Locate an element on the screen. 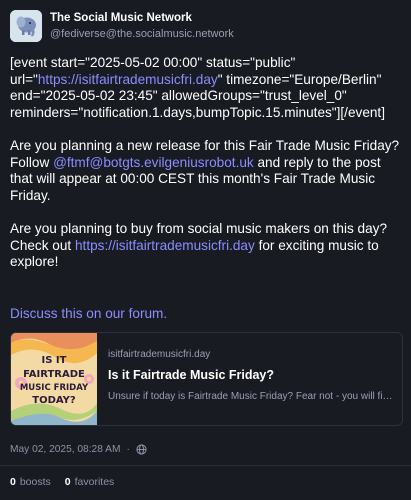 The image size is (411, 500). card-host: isitfairtrademusicfri.day is located at coordinates (159, 354).